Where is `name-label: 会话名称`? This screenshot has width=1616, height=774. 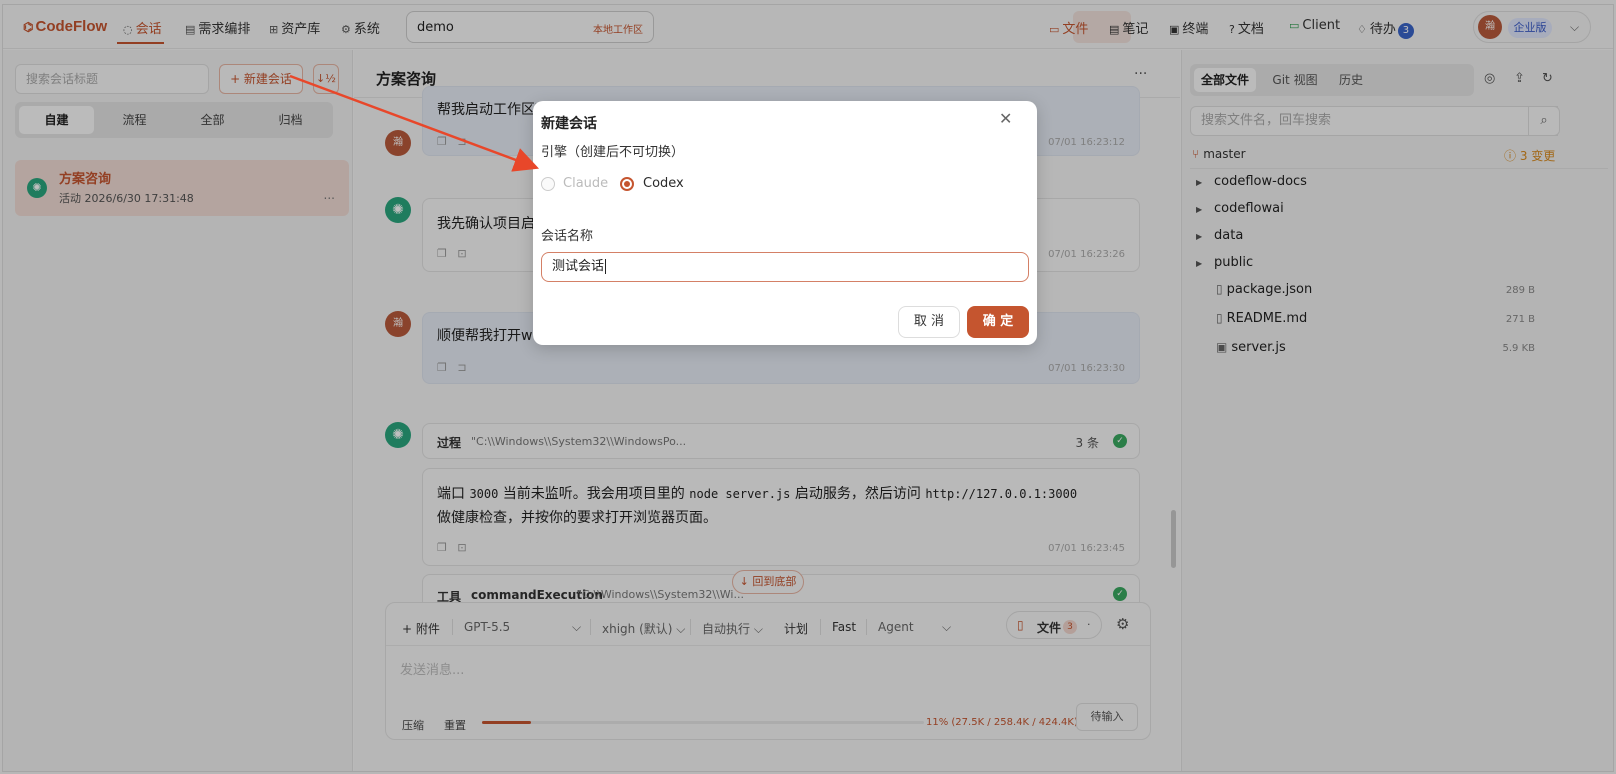
name-label: 会话名称 is located at coordinates (567, 236).